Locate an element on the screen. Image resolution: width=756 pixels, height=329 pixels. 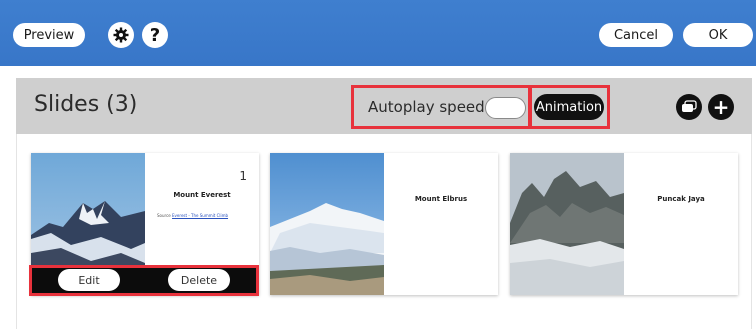
plus-icon: + is located at coordinates (721, 107).